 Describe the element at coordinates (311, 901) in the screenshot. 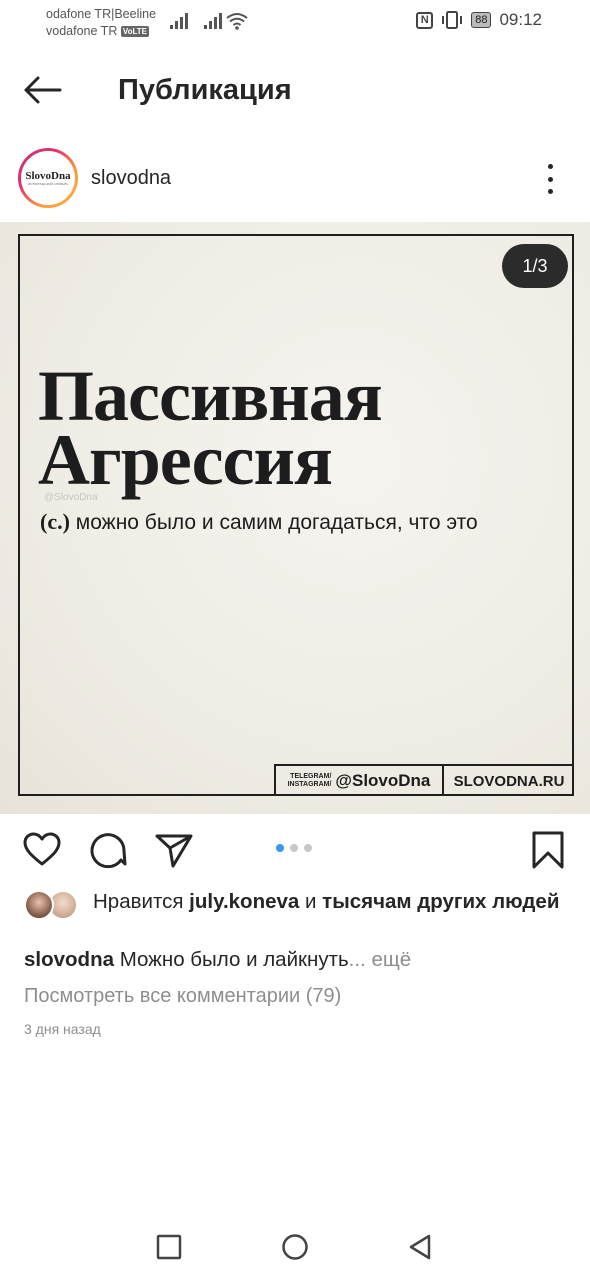

I see `likes-connector: и` at that location.